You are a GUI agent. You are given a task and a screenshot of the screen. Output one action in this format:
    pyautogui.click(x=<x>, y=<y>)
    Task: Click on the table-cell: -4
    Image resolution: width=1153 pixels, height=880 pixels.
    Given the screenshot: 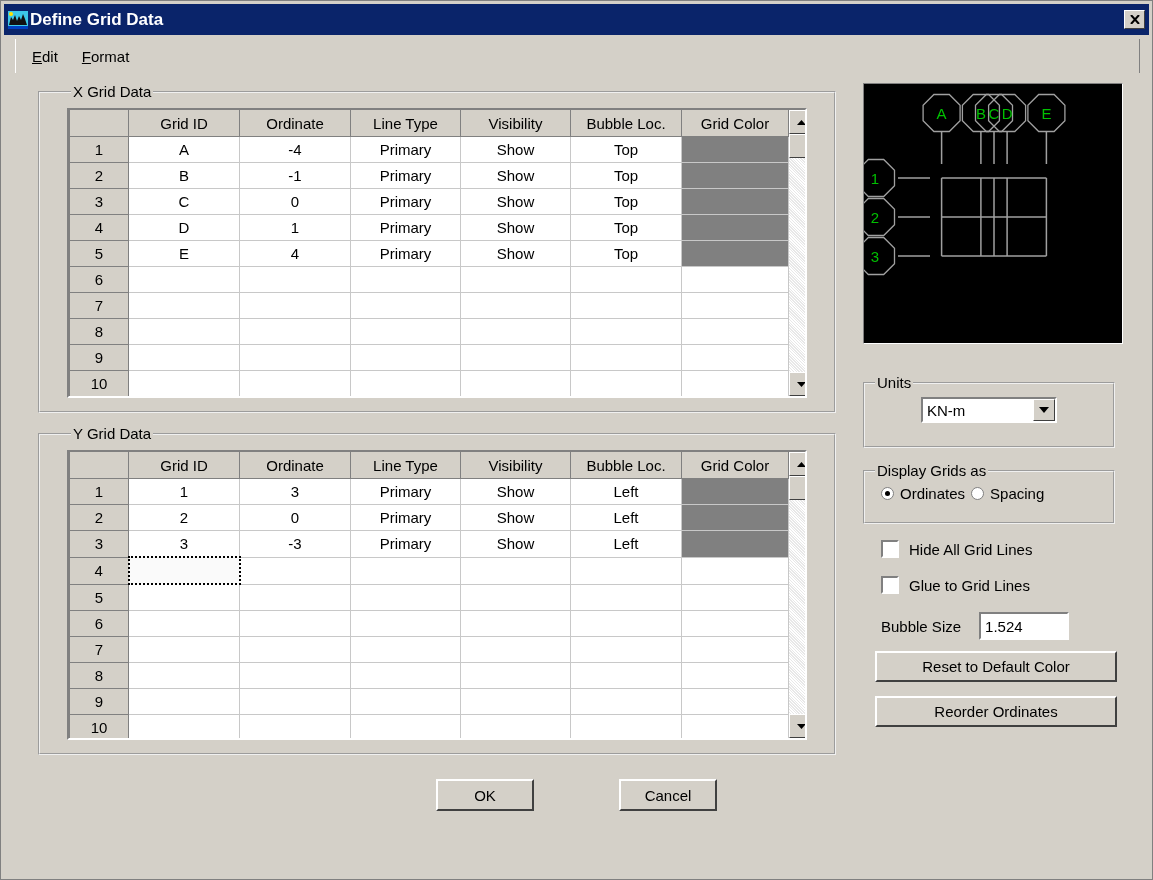 What is the action you would take?
    pyautogui.click(x=295, y=149)
    